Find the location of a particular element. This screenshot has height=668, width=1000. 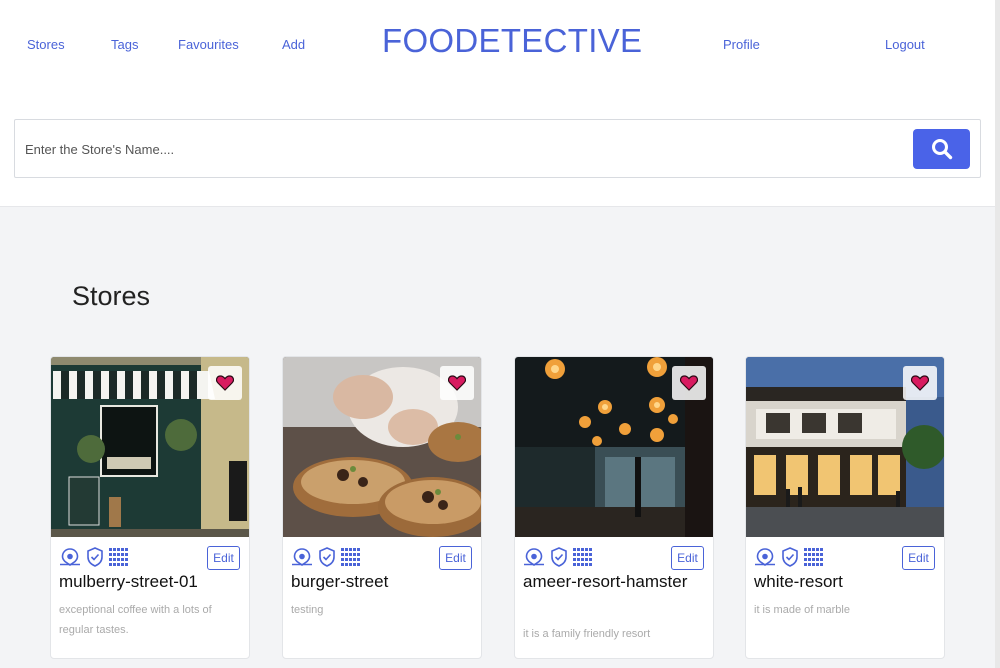

nav-logout-link: Logout is located at coordinates (905, 44).